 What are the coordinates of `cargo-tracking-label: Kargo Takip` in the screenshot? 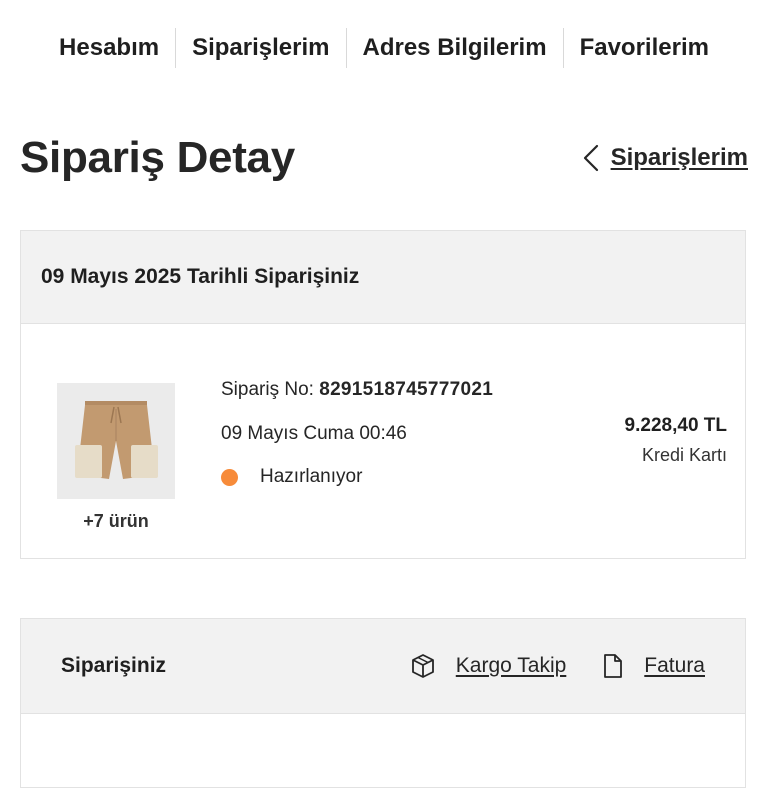 It's located at (511, 665).